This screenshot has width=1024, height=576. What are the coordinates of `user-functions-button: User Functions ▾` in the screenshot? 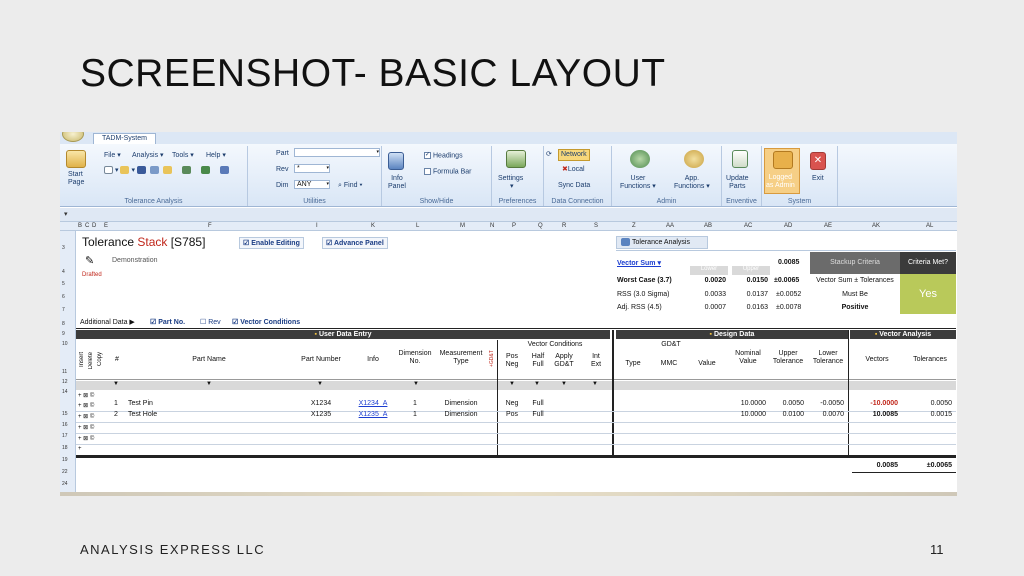 It's located at (638, 183).